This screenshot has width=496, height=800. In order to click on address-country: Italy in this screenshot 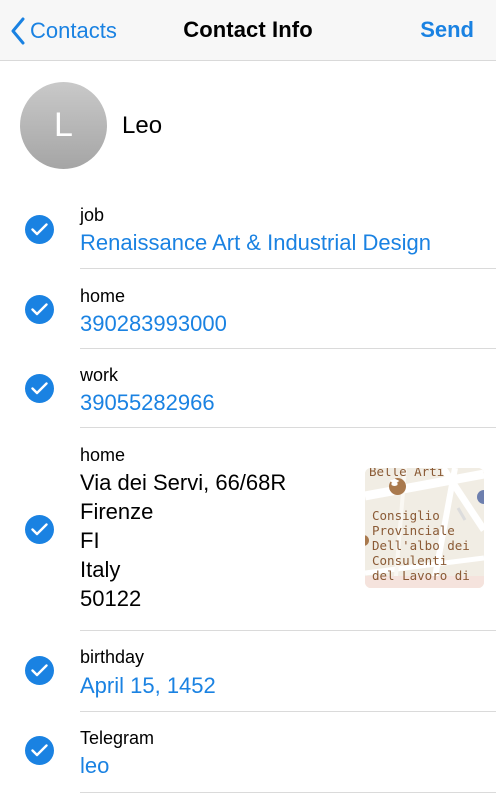, I will do `click(100, 570)`.